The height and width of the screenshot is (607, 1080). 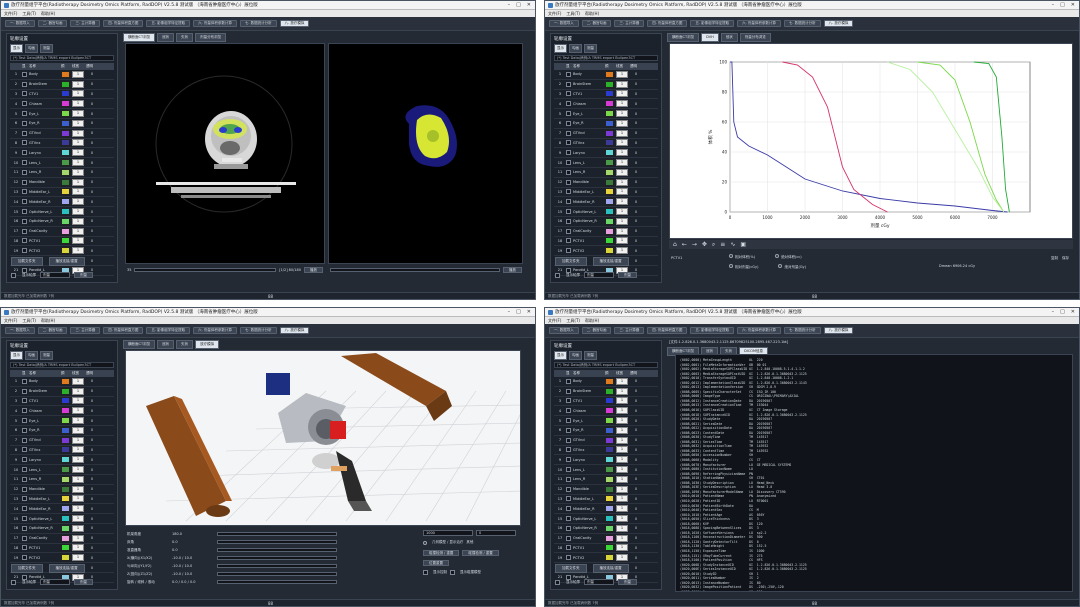 I want to click on dose-select: 剂量, so click(x=55, y=582).